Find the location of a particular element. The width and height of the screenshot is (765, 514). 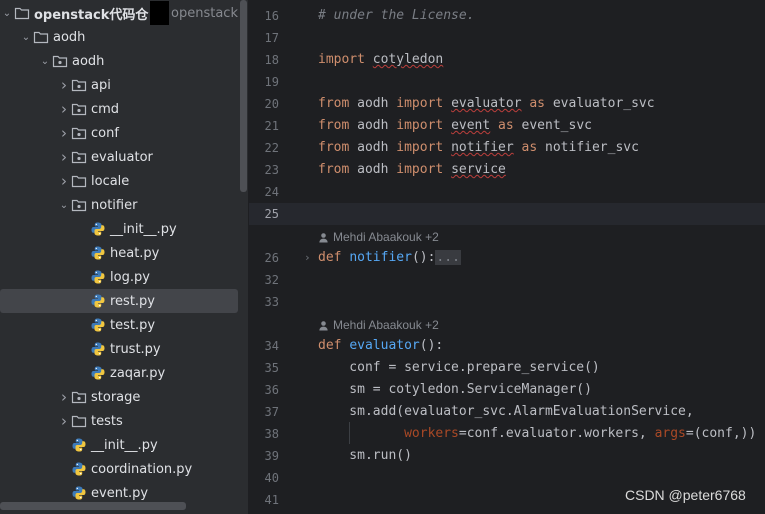

code-text: from aodh import service is located at coordinates (412, 170).